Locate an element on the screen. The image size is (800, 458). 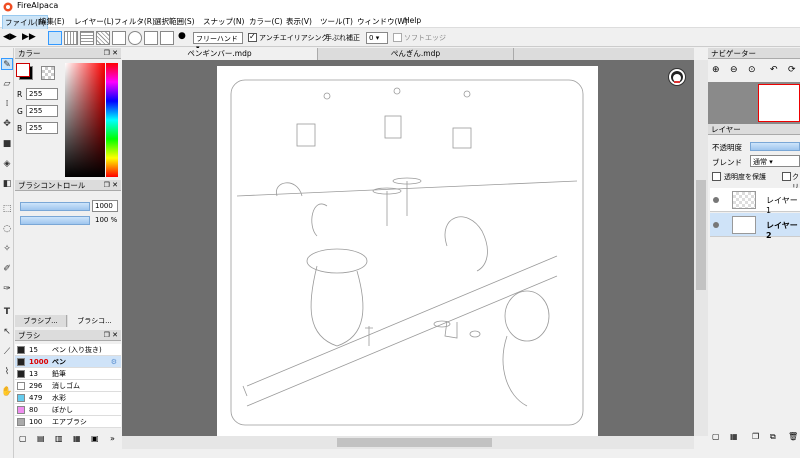
pen-tool-icon: ✎ is located at coordinates (7, 64).